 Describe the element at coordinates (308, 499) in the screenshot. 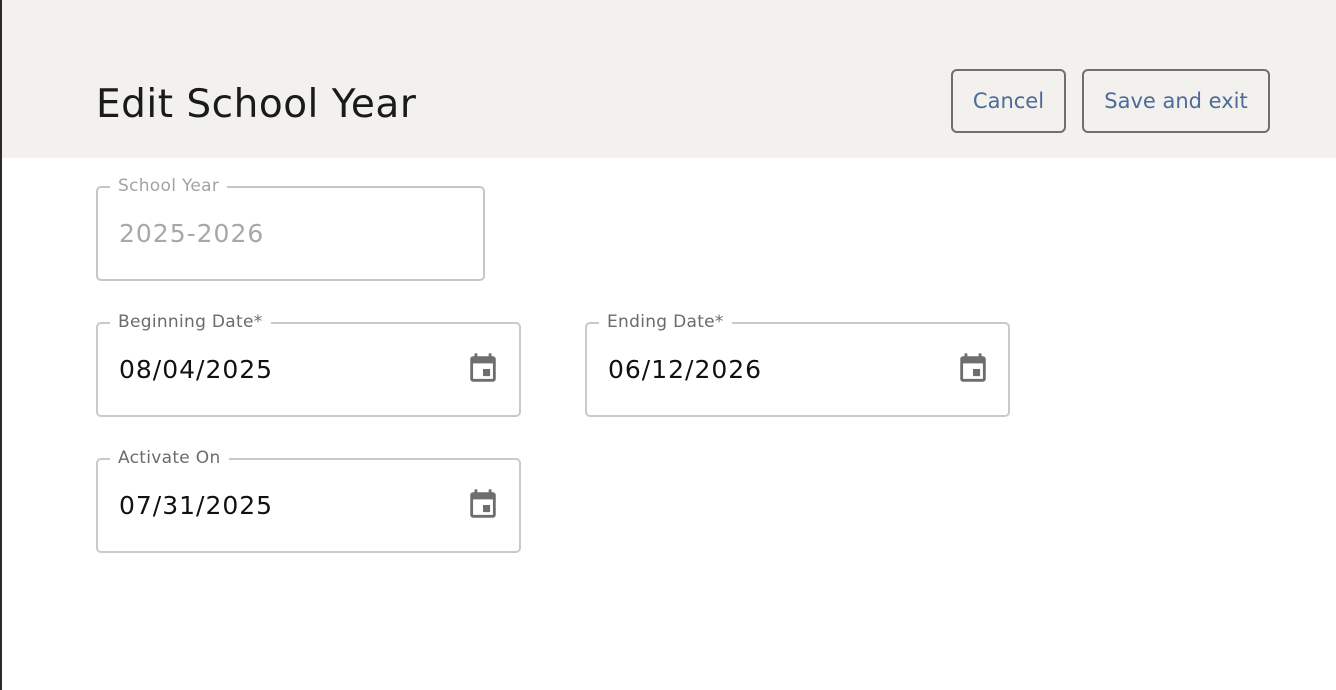

I see `activate-on-field: Activate On 07/31/2025` at that location.